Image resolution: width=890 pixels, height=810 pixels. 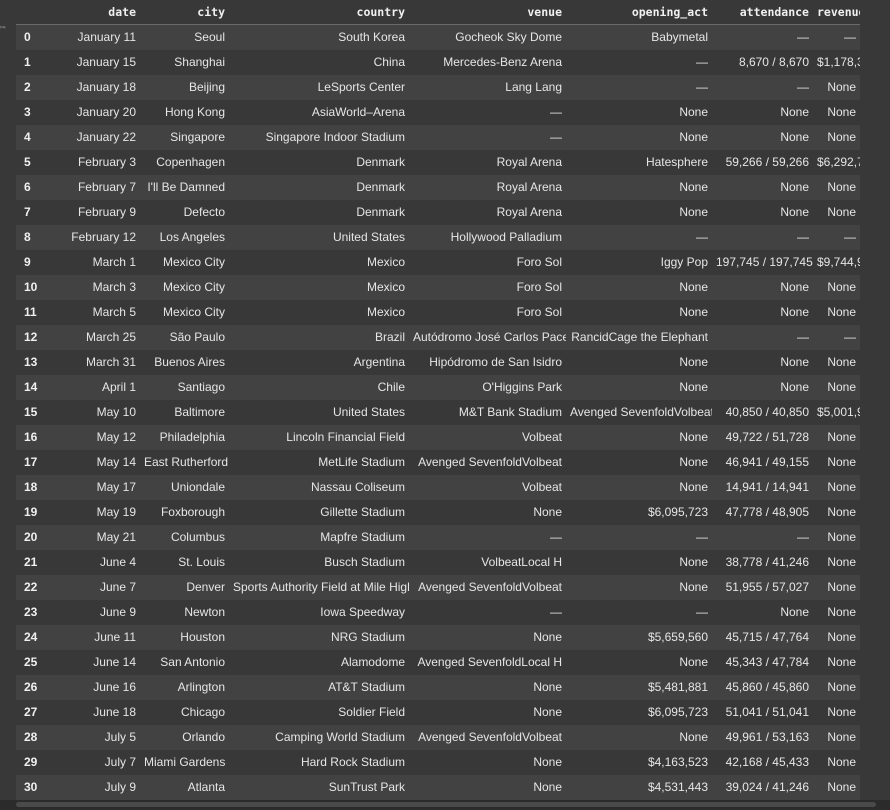 I want to click on cell-country: United States, so click(x=368, y=412).